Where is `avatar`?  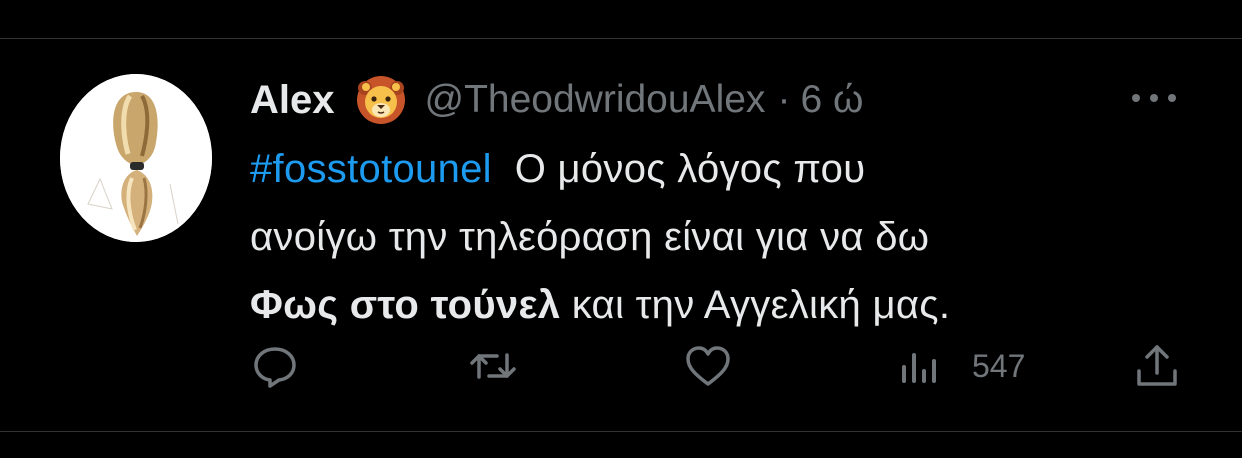 avatar is located at coordinates (136, 158).